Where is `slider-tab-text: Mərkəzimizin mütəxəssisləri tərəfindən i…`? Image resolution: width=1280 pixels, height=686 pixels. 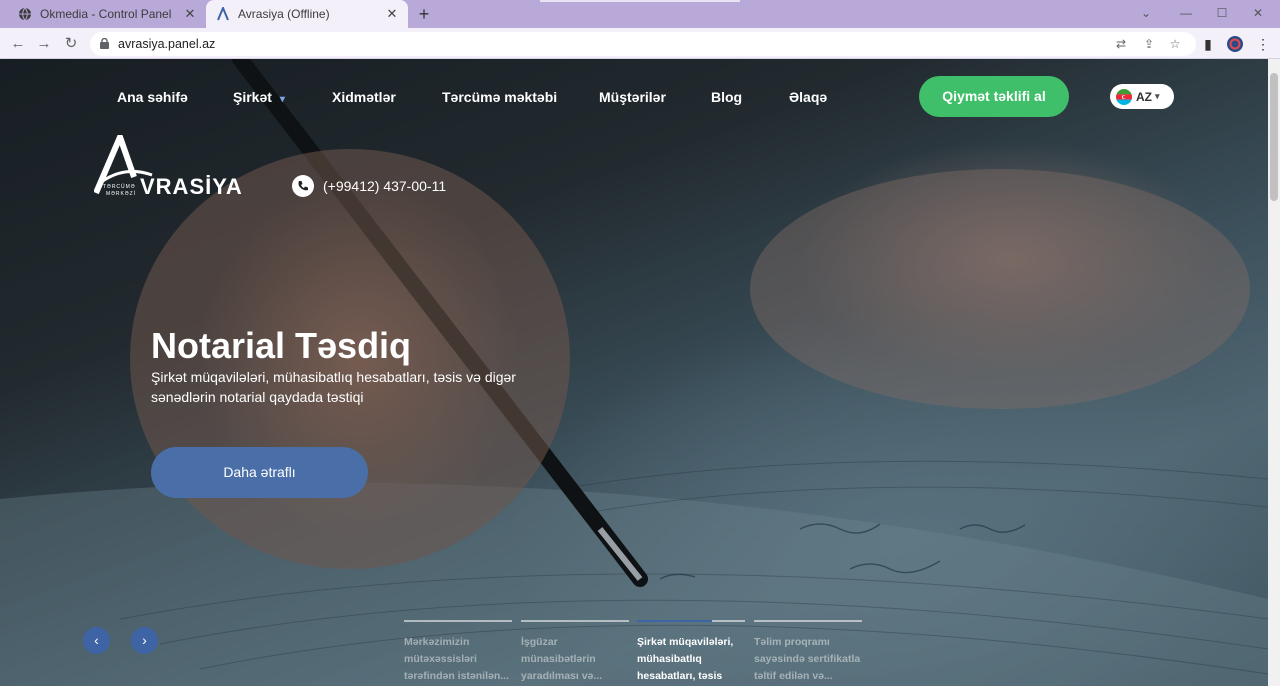
slider-tab-text: Mərkəzimizin mütəxəssisləri tərəfindən i… is located at coordinates (457, 659).